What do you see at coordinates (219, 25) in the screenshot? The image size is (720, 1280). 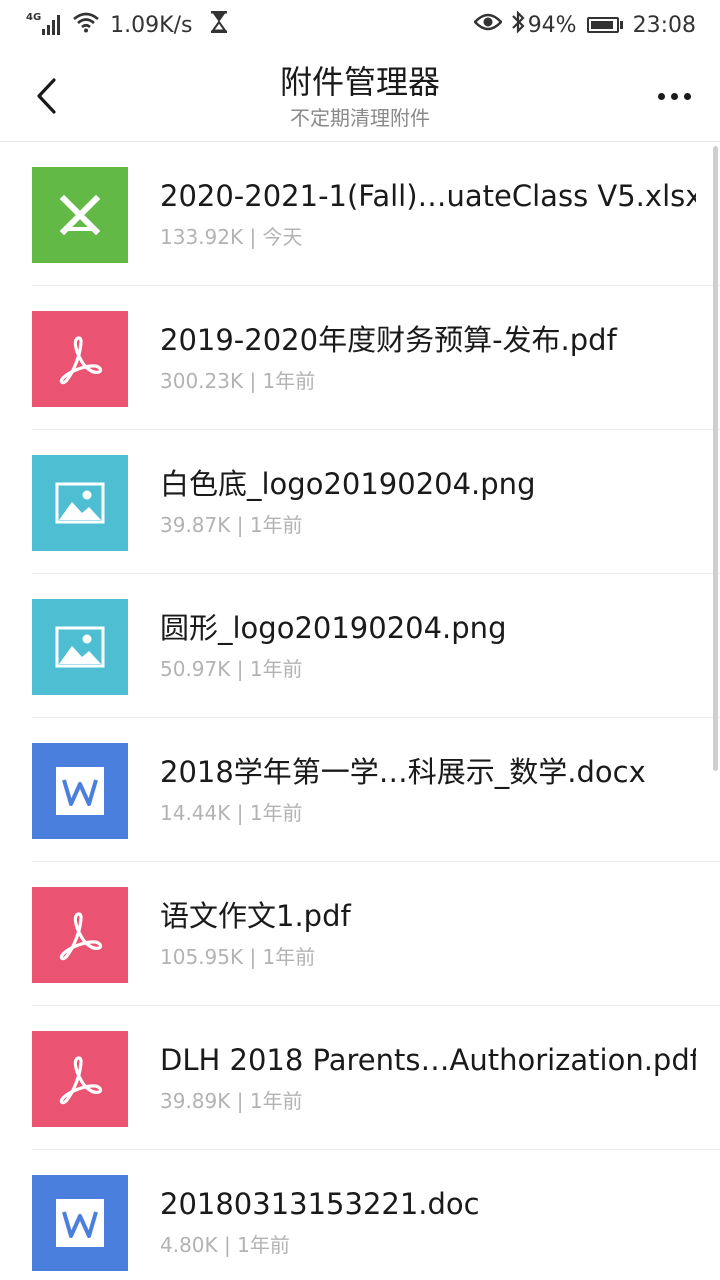 I see `hourglass-icon` at bounding box center [219, 25].